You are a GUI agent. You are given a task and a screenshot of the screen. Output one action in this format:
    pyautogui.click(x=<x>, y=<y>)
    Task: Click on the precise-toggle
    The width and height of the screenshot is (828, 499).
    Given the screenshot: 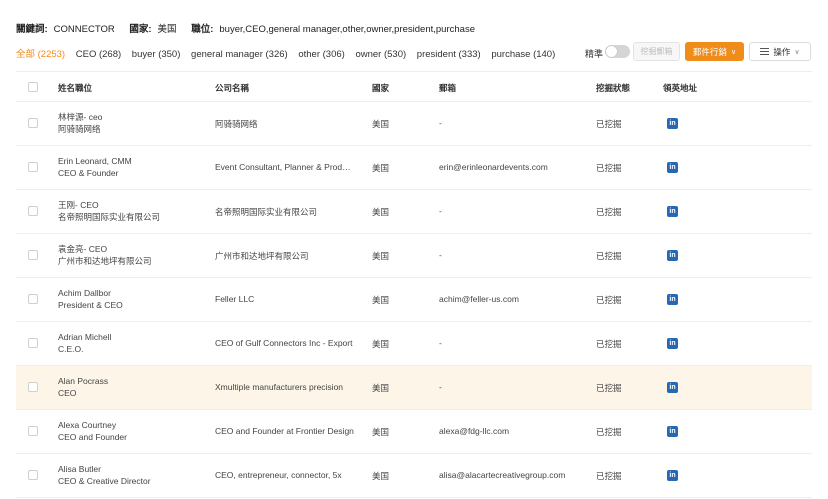 What is the action you would take?
    pyautogui.click(x=617, y=51)
    